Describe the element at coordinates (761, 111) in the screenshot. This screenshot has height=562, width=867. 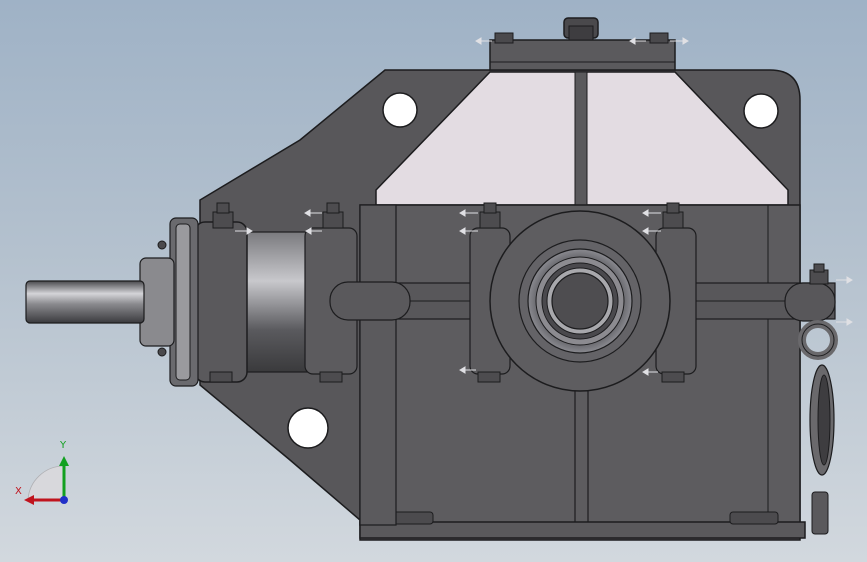
I see `mounting-hole-top-right` at that location.